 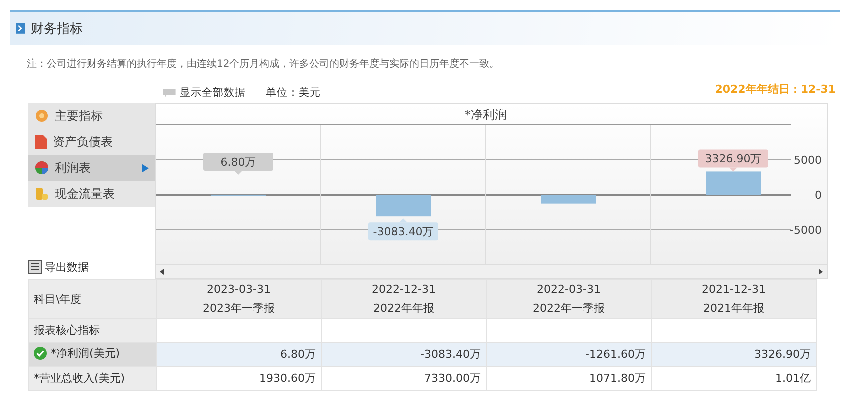 What do you see at coordinates (298, 354) in the screenshot?
I see `table-cell: 6.80万` at bounding box center [298, 354].